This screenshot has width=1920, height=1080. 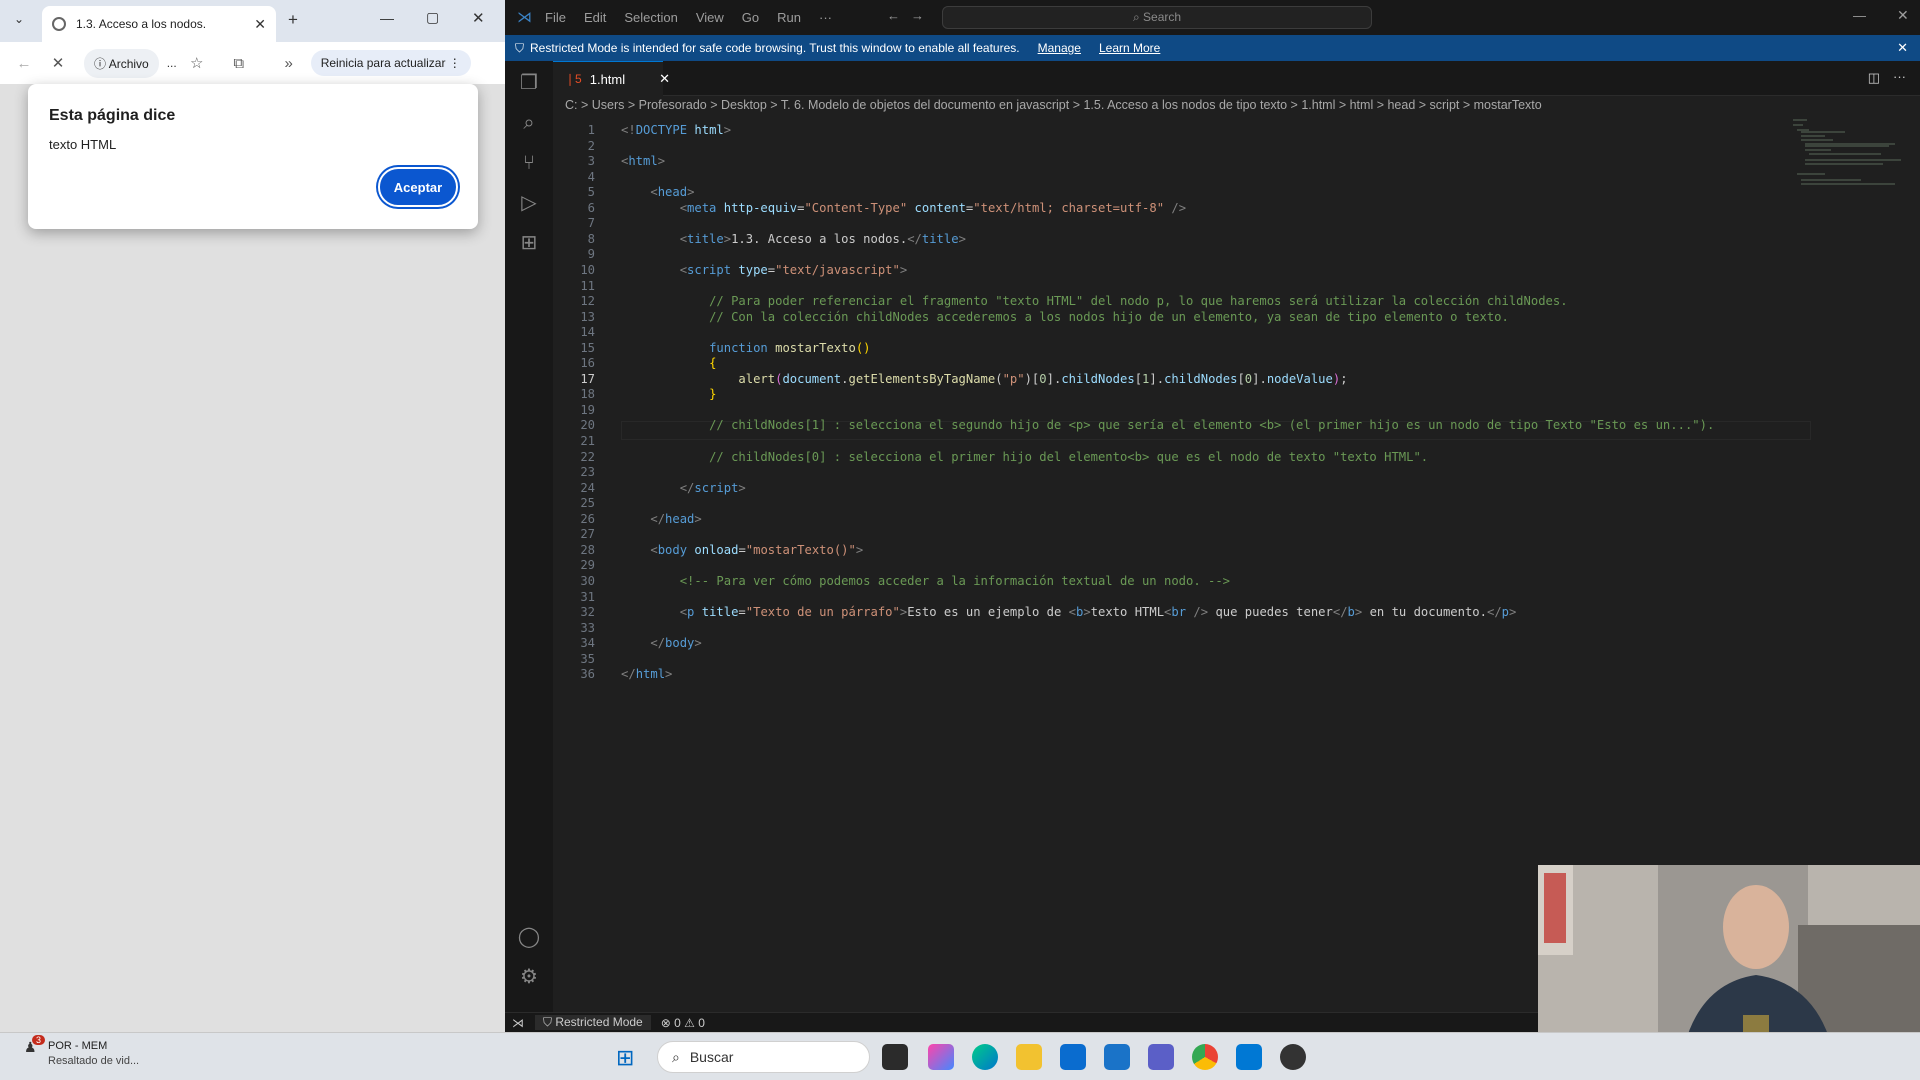 What do you see at coordinates (574, 534) in the screenshot?
I see `line-number: 27` at bounding box center [574, 534].